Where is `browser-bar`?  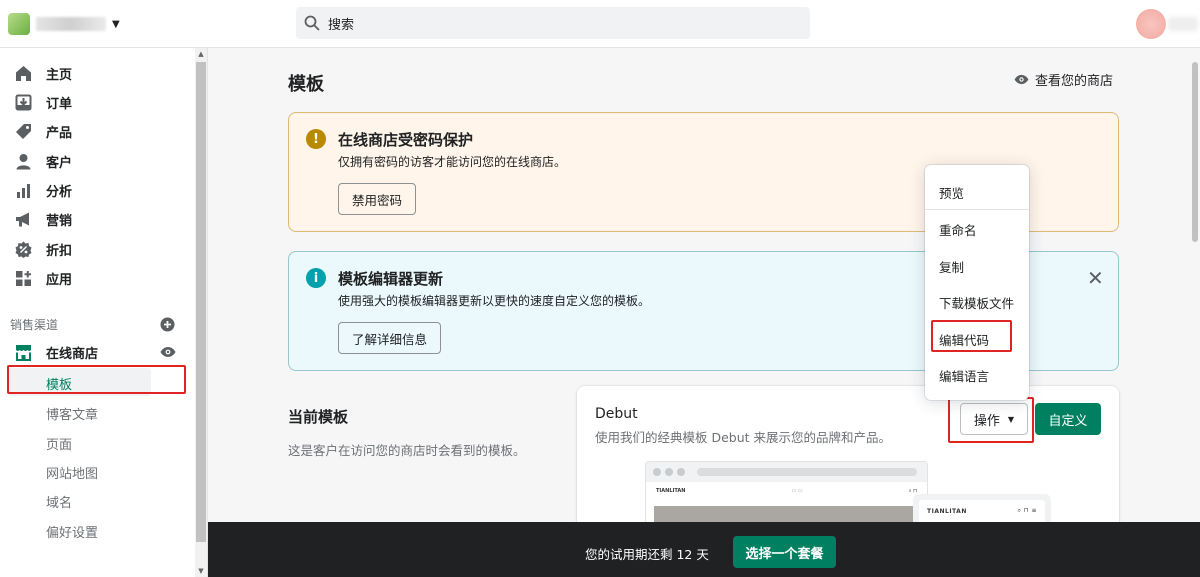 browser-bar is located at coordinates (786, 472).